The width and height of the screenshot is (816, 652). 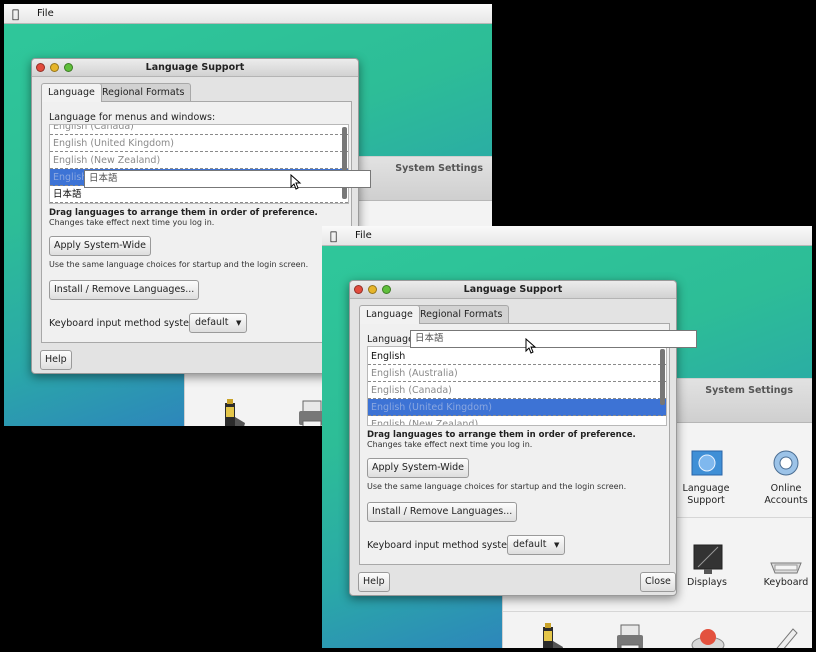 What do you see at coordinates (630, 635) in the screenshot?
I see `printer-icon` at bounding box center [630, 635].